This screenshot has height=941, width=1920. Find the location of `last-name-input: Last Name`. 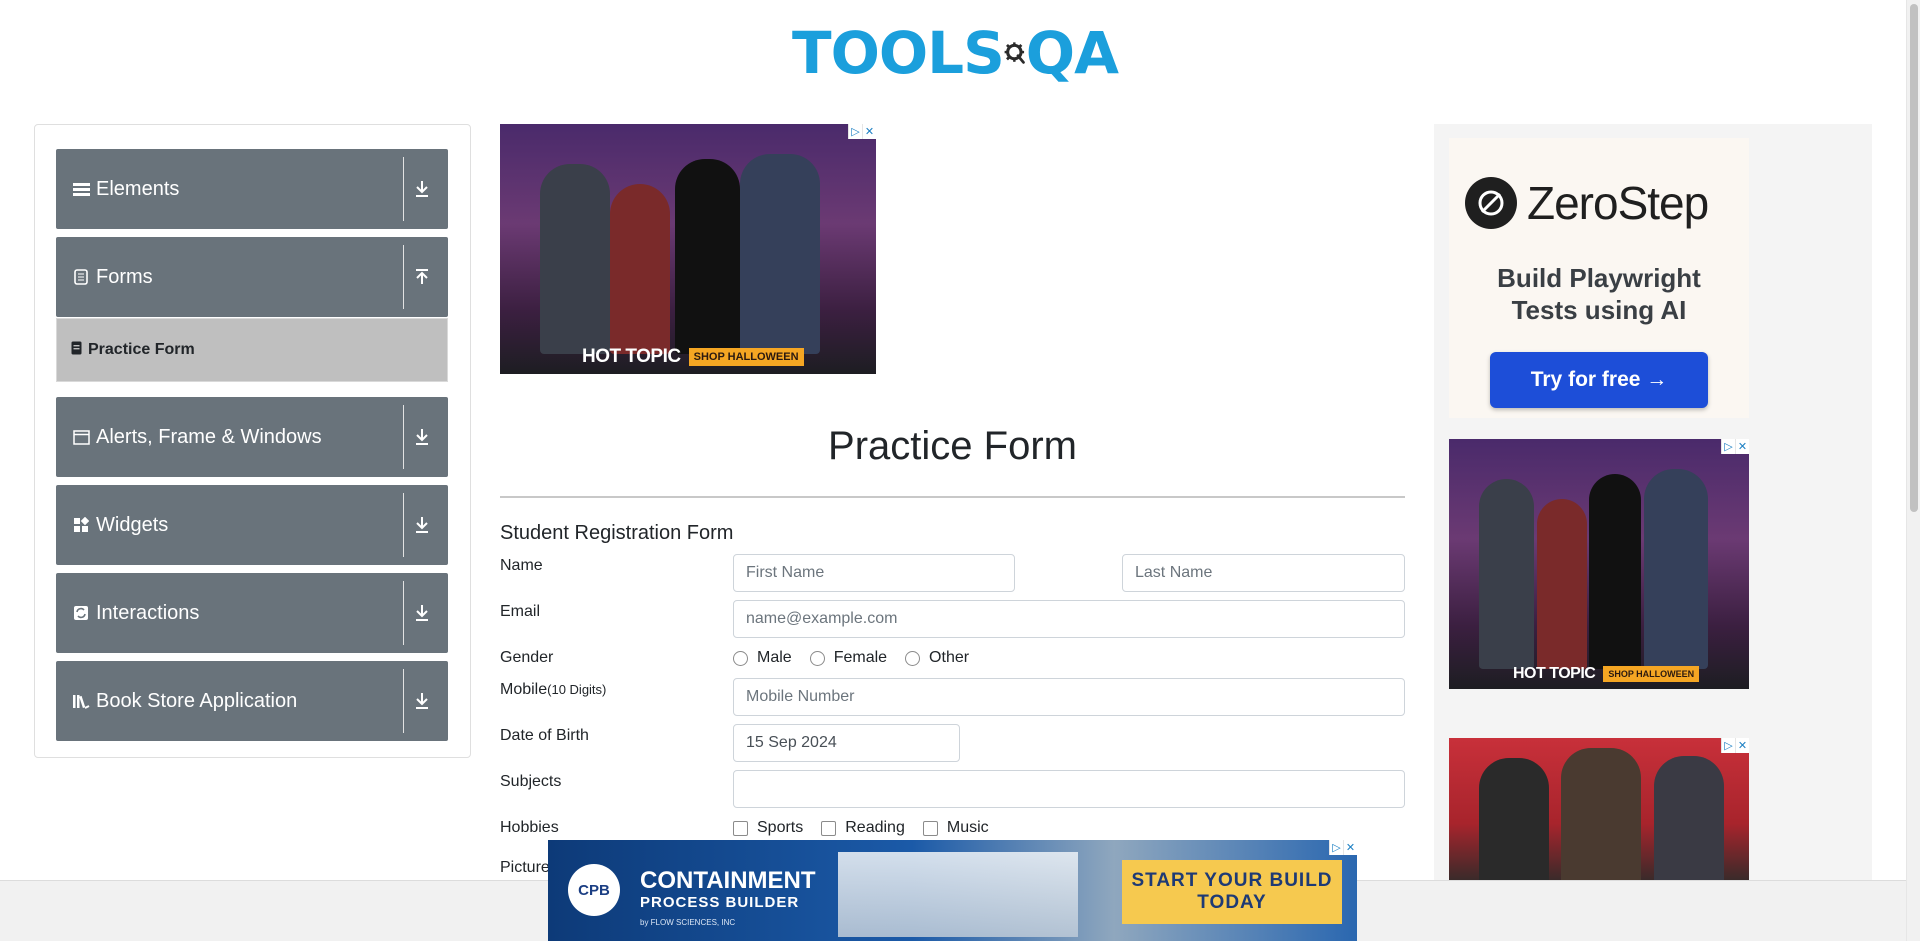

last-name-input: Last Name is located at coordinates (1263, 573).